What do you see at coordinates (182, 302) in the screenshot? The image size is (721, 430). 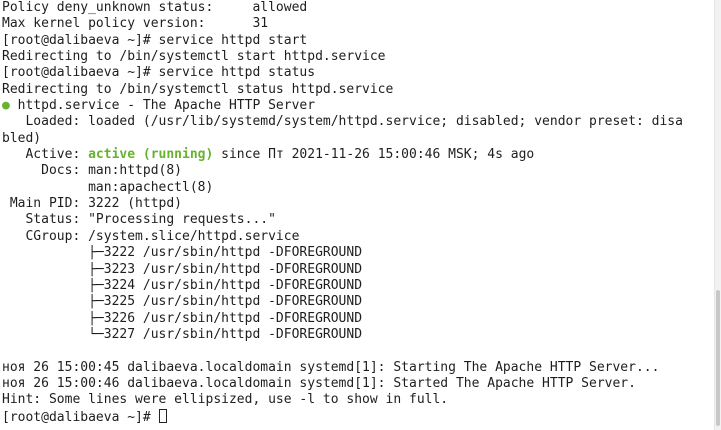 I see `process-tree-line: ├─3225 /usr/sbin/httpd -DFOREGROUND` at bounding box center [182, 302].